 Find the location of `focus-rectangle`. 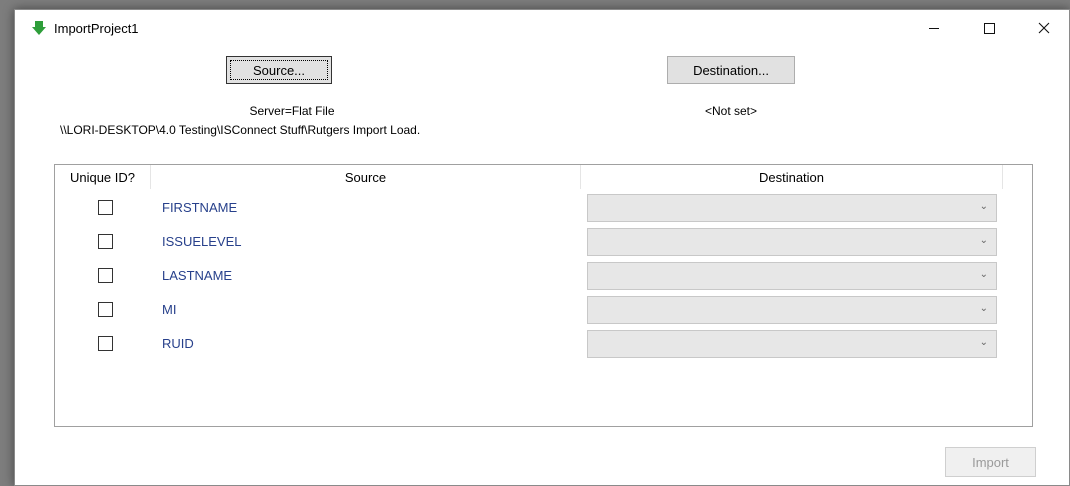

focus-rectangle is located at coordinates (279, 70).